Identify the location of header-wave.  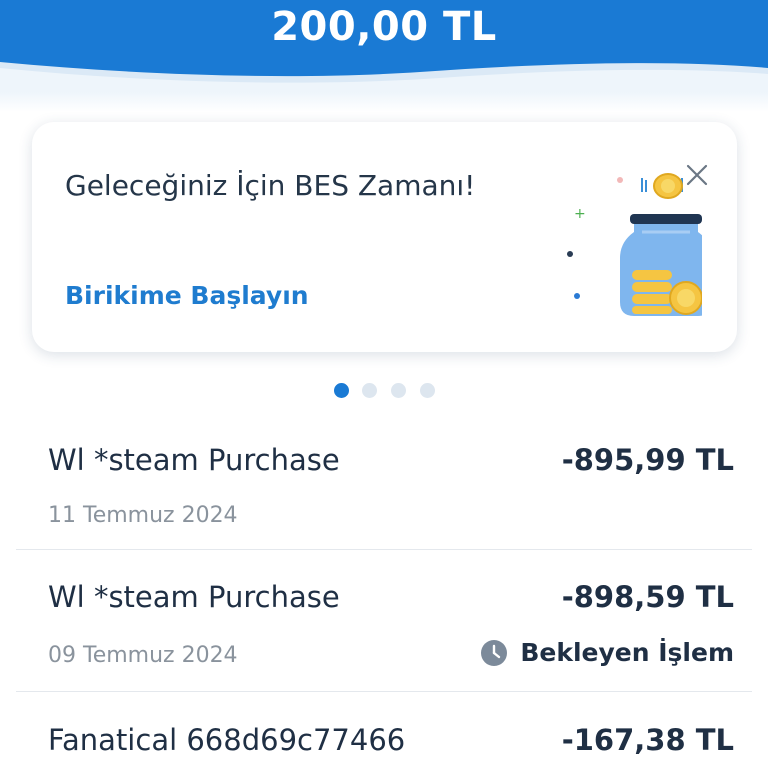
(384, 77).